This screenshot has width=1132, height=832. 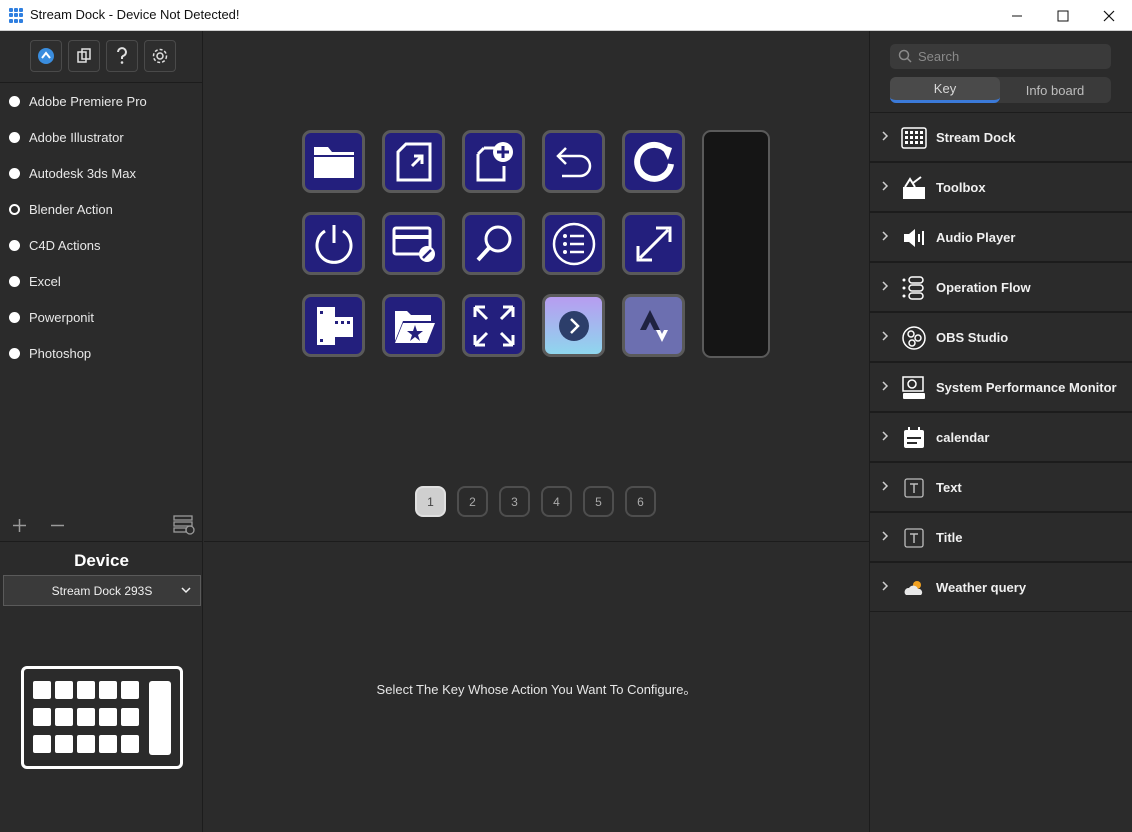 What do you see at coordinates (101, 317) in the screenshot?
I see `profile-item: Powerponit` at bounding box center [101, 317].